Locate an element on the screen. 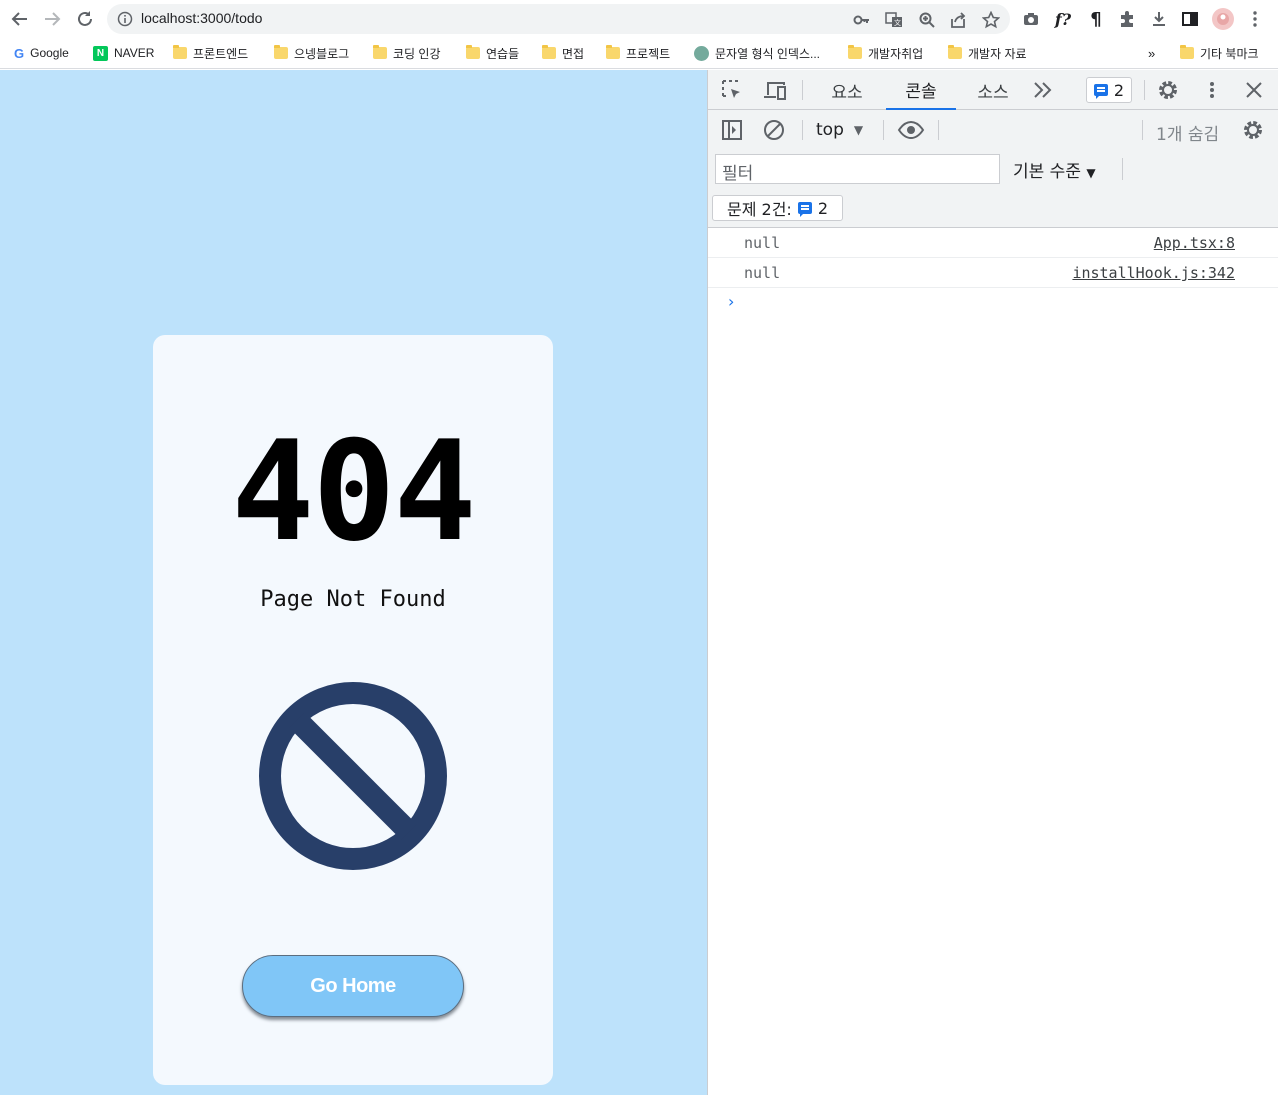  sidebar-toggle-icon is located at coordinates (732, 130).